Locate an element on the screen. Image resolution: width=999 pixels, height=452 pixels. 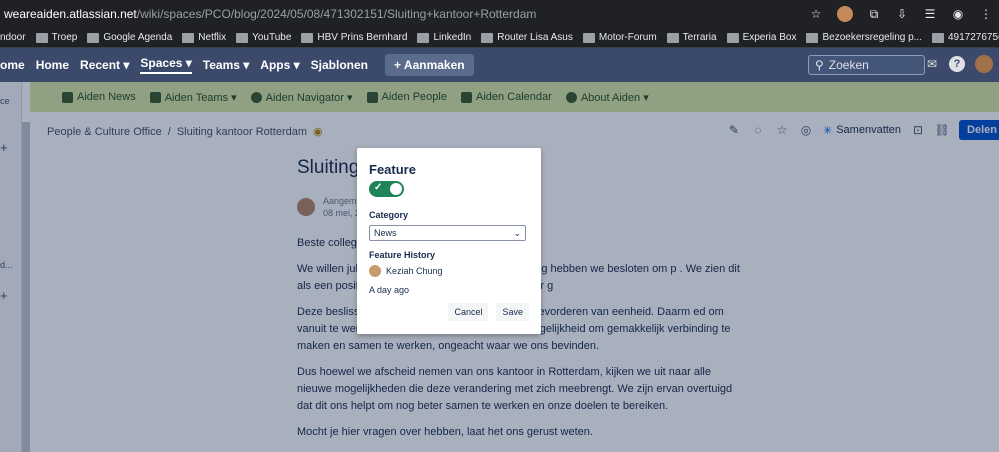
category-select: News ⌄ is located at coordinates (447, 233).